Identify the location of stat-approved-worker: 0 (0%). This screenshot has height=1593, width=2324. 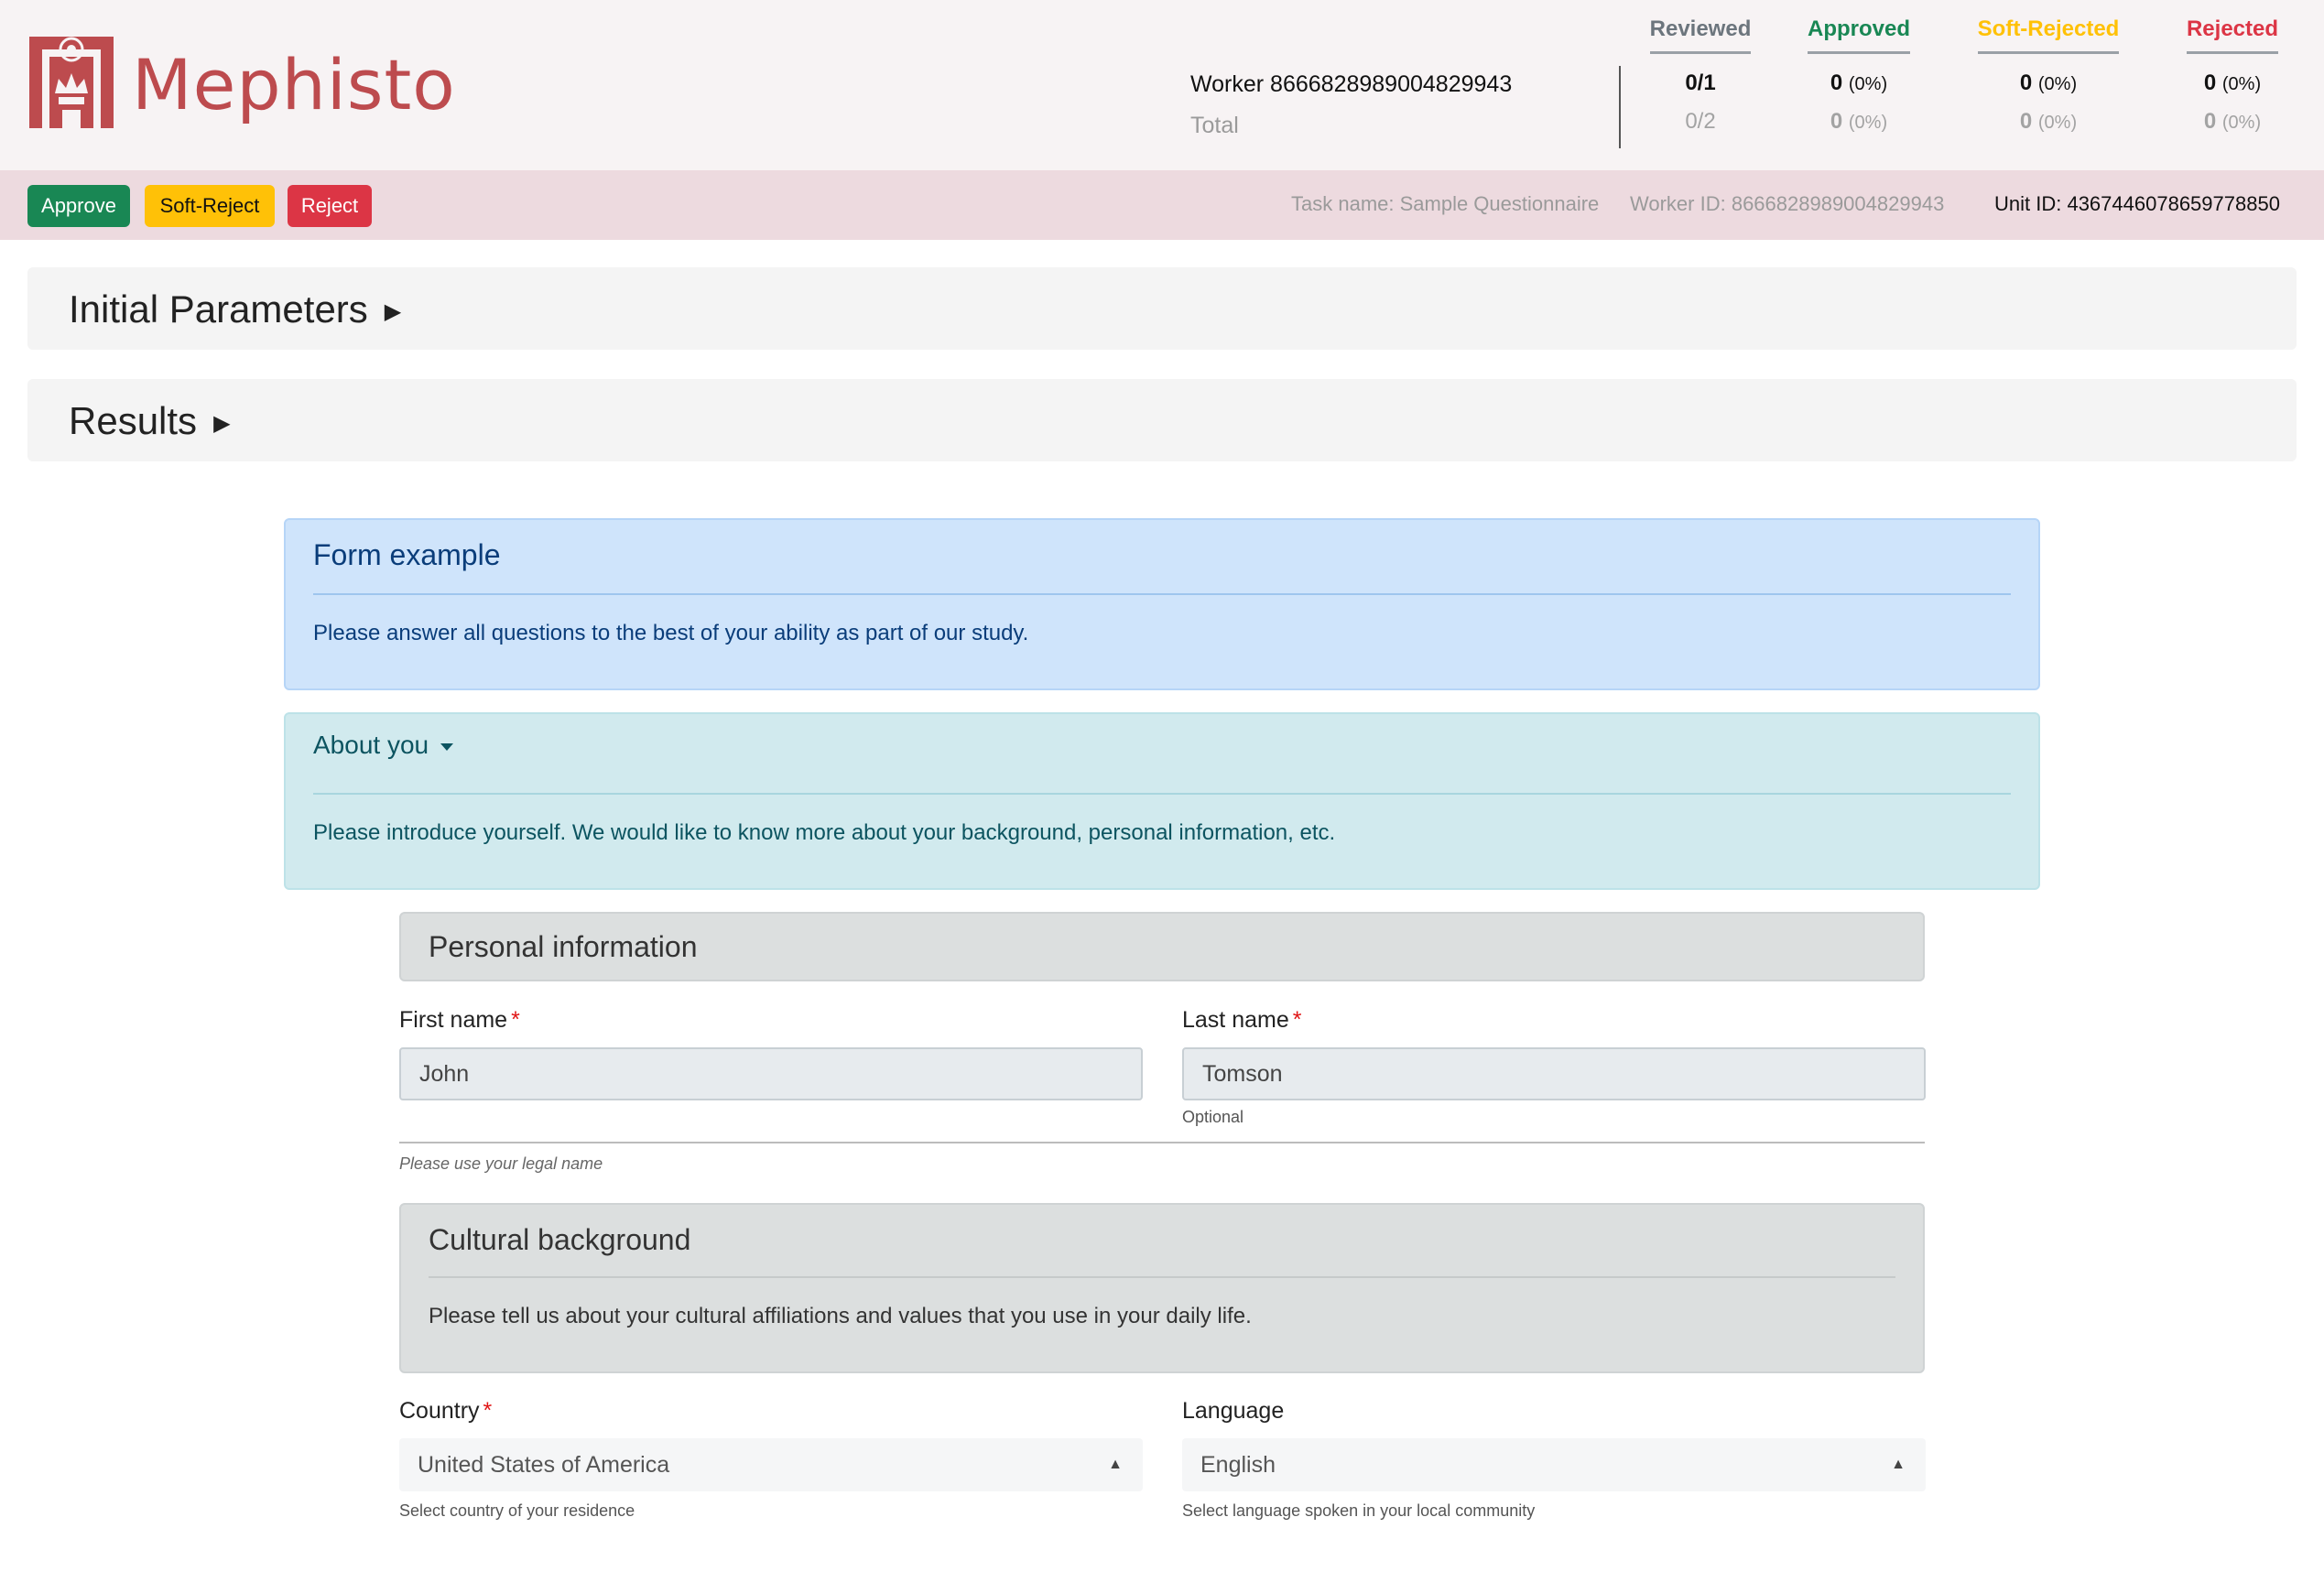
(1859, 82).